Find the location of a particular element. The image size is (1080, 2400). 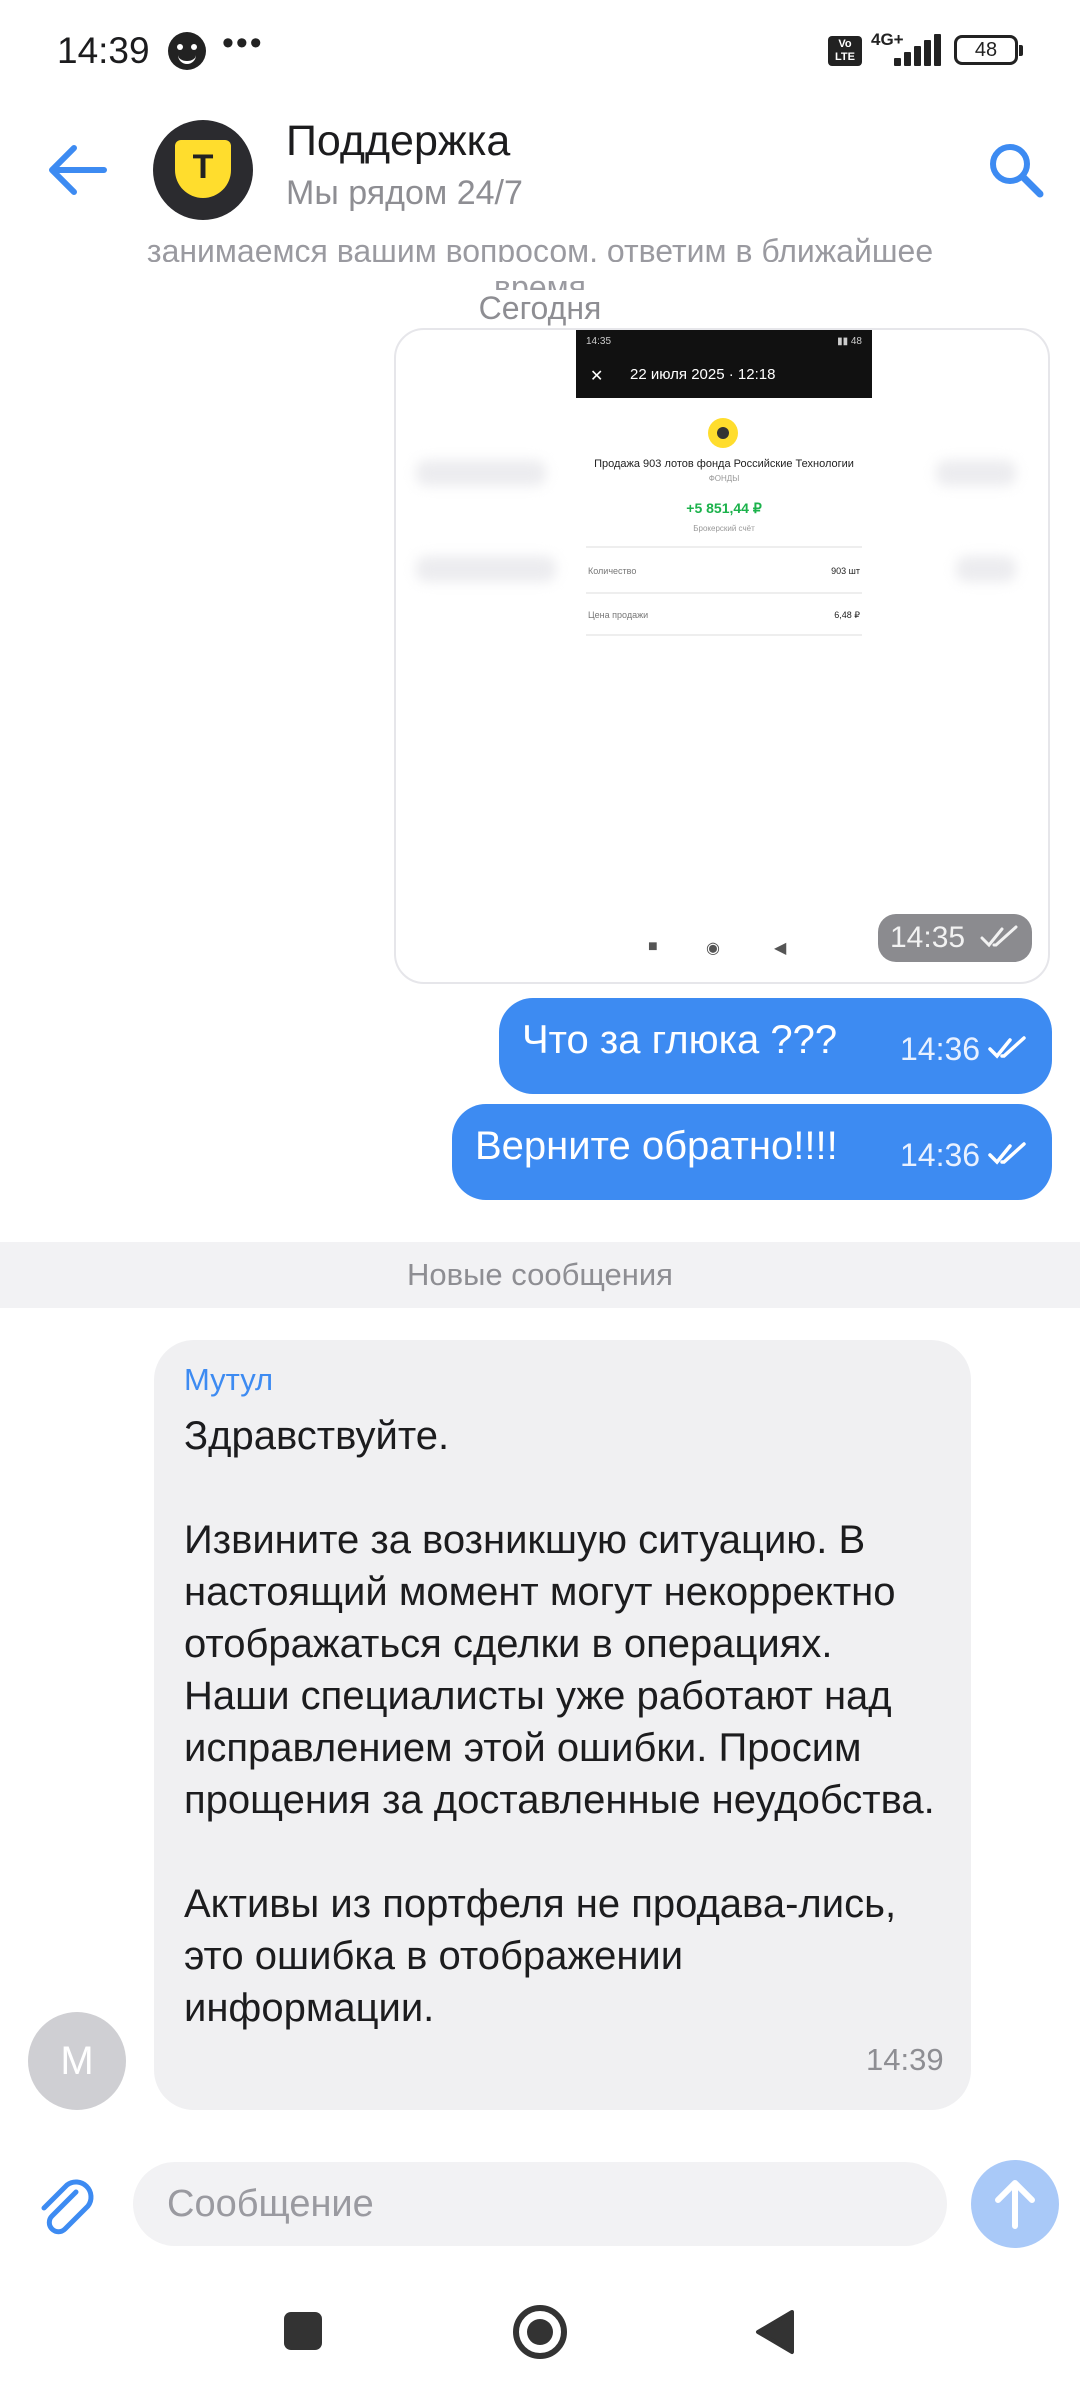

signal-icon is located at coordinates (918, 50).